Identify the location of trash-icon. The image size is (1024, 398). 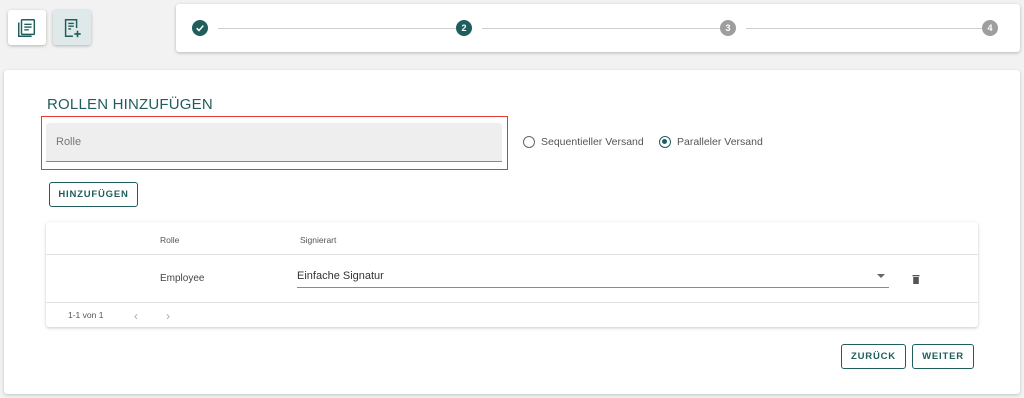
(916, 279).